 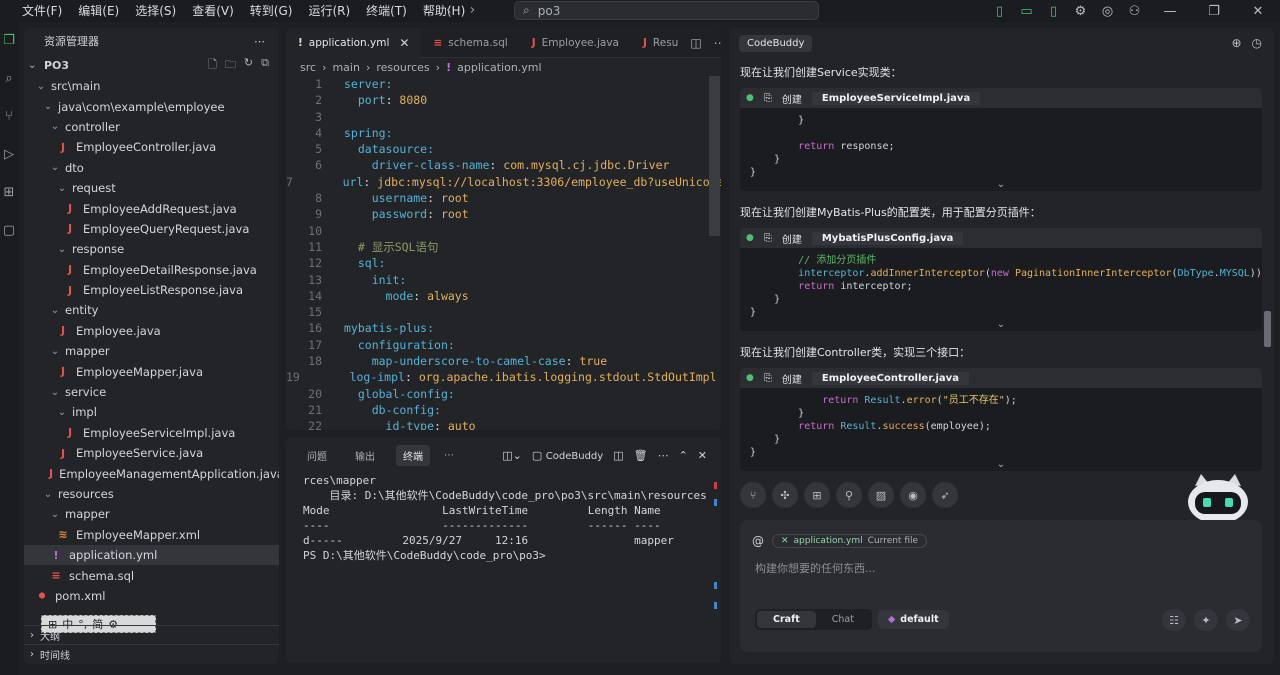 What do you see at coordinates (1258, 11) in the screenshot?
I see `close-window-icon: ✕` at bounding box center [1258, 11].